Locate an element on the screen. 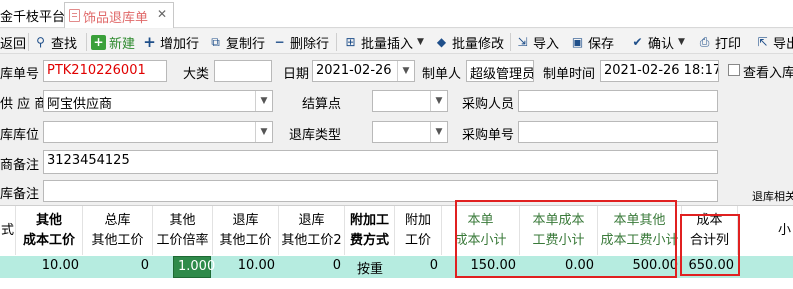 This screenshot has width=793, height=289. supplier-note-field: 3123454125 is located at coordinates (380, 162).